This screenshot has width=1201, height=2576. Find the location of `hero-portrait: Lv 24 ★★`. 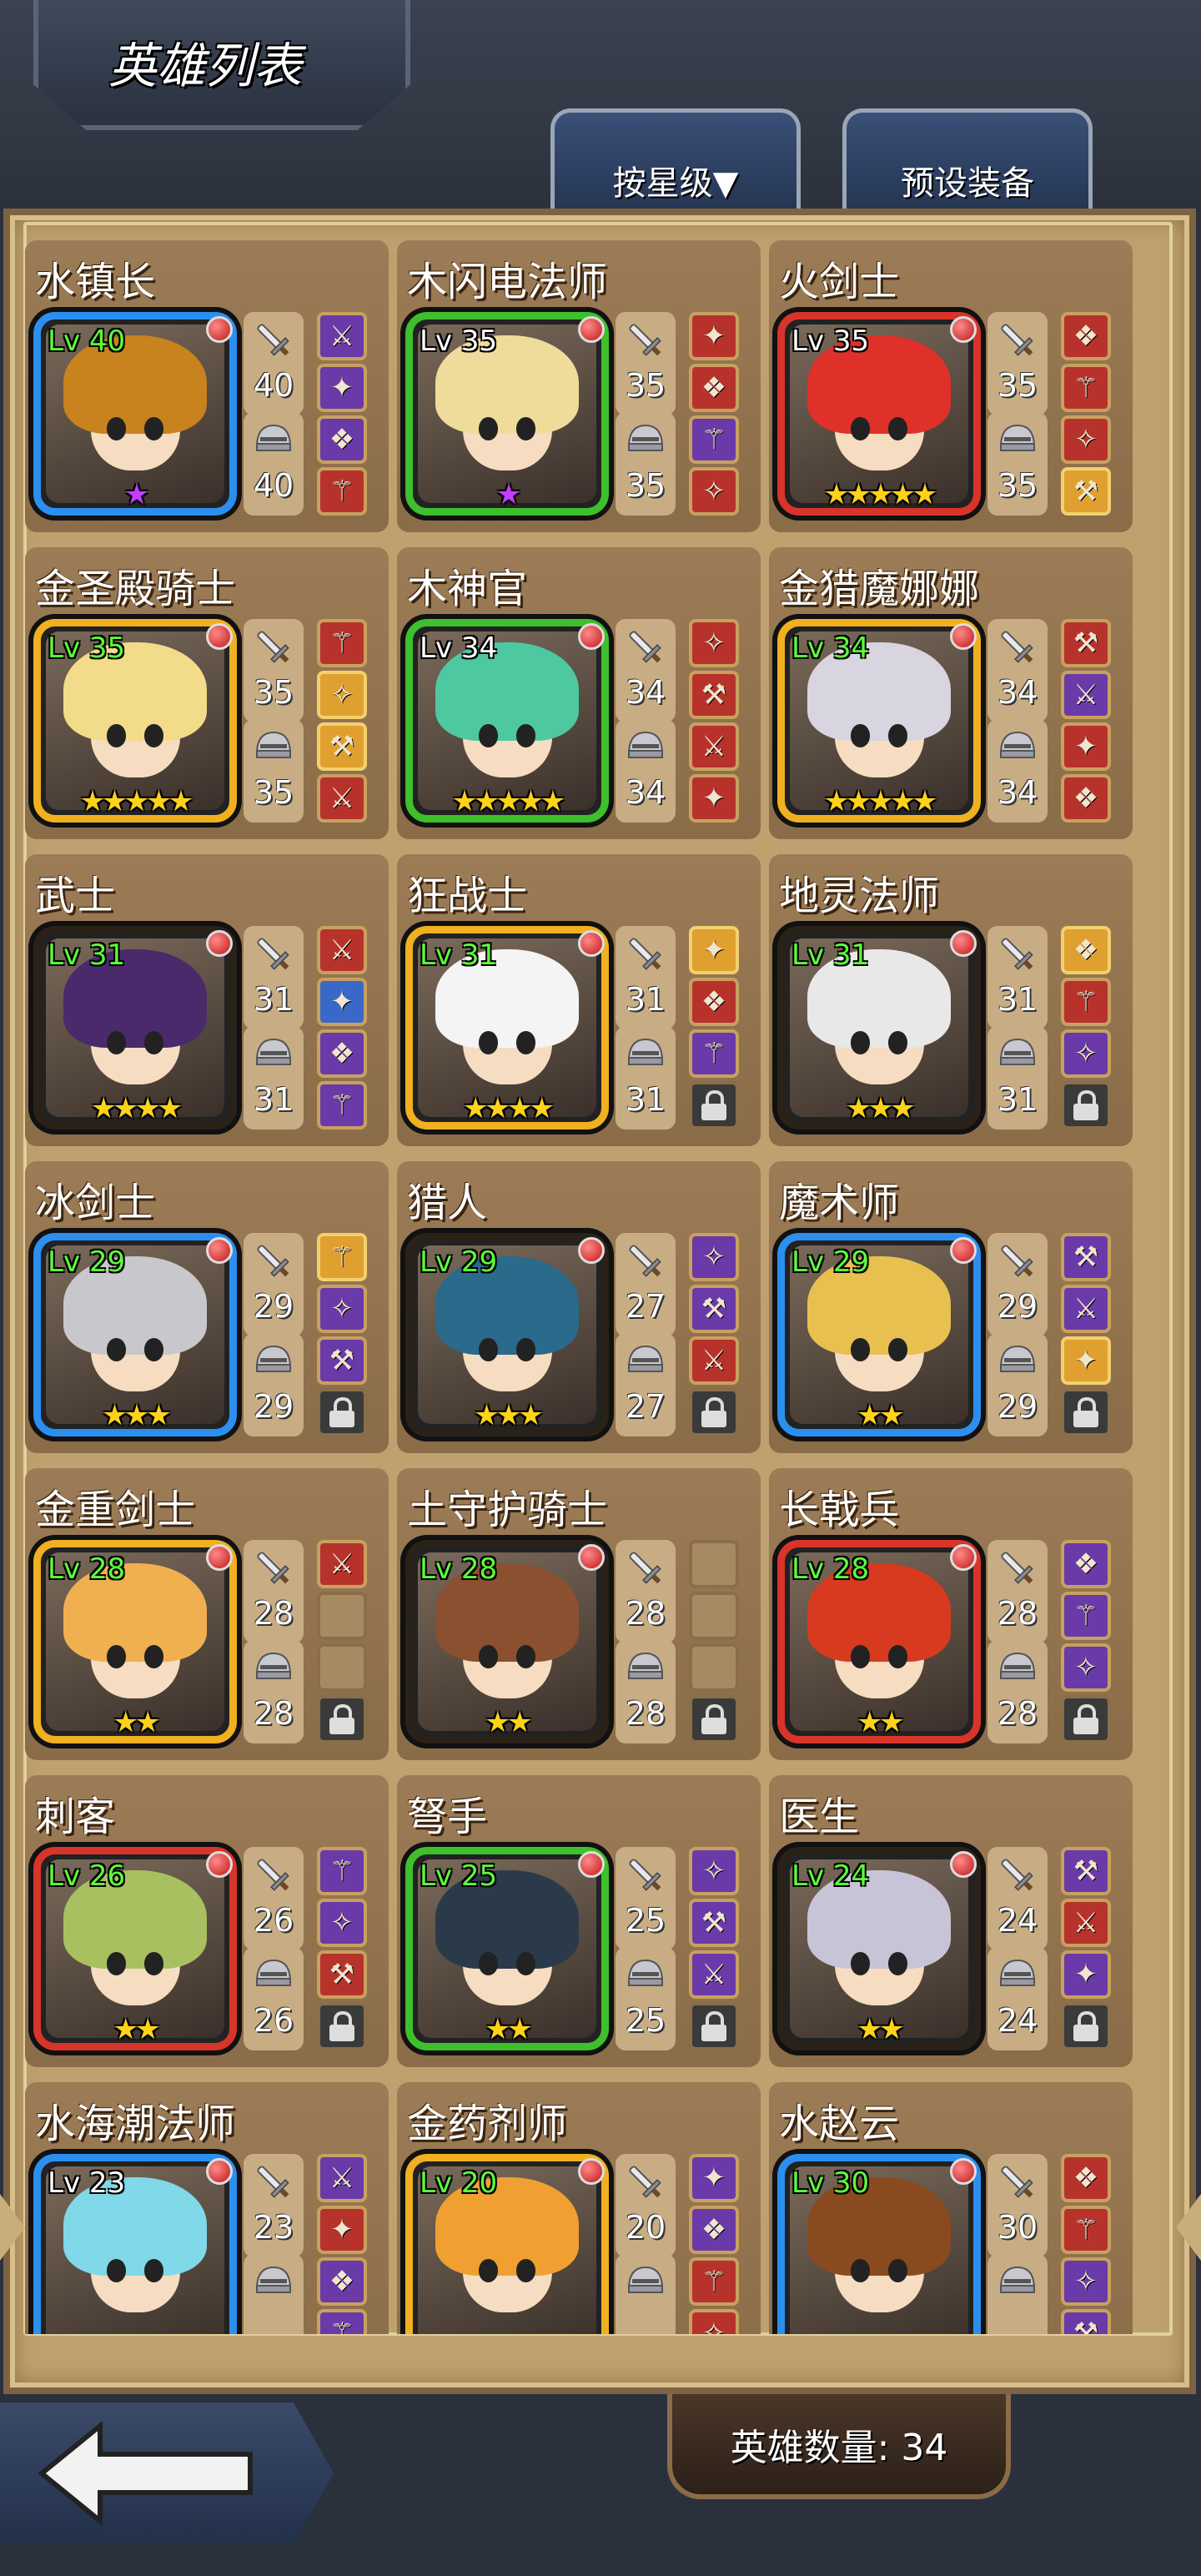

hero-portrait: Lv 24 ★★ is located at coordinates (879, 1948).